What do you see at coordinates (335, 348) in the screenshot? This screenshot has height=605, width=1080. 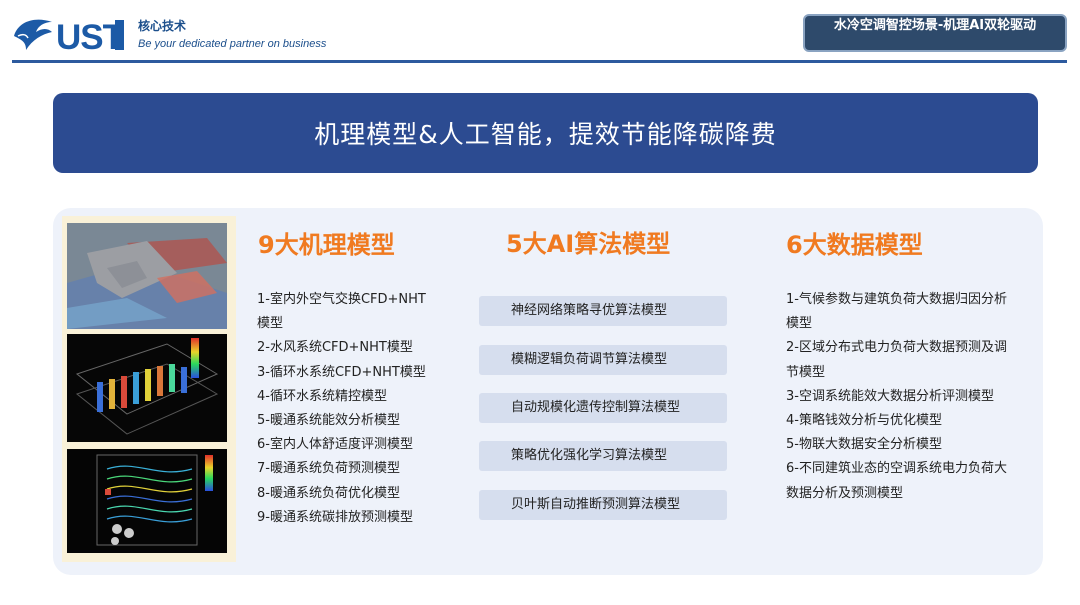 I see `list-item: 2-水风系统CFD+NHT模型` at bounding box center [335, 348].